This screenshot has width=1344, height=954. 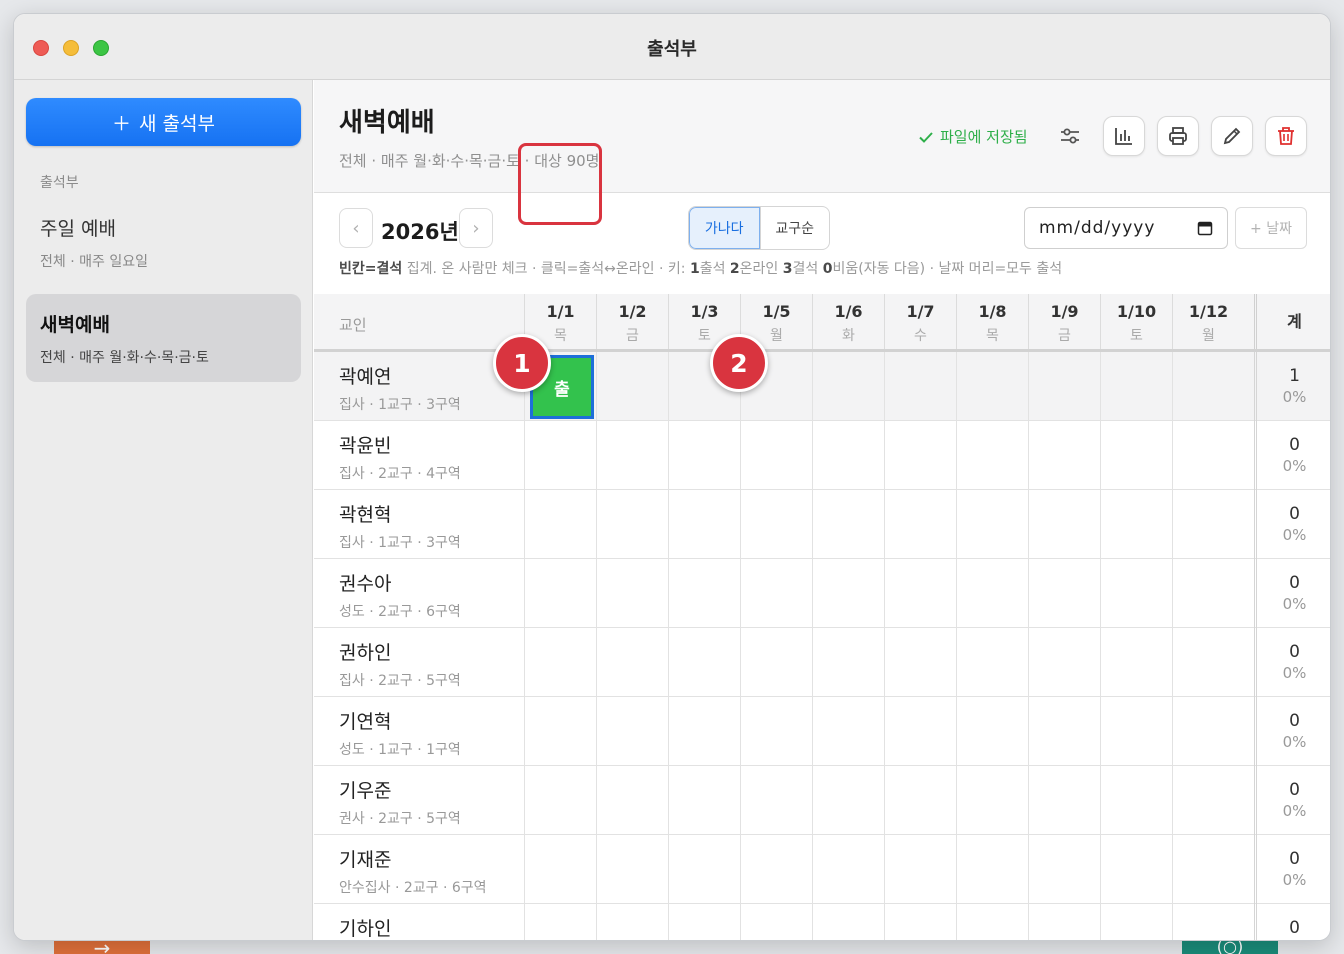 What do you see at coordinates (163, 338) in the screenshot?
I see `sidebar-item-dawn: 새벽예배 전체 · 매주 월·화·수·목·금·토` at bounding box center [163, 338].